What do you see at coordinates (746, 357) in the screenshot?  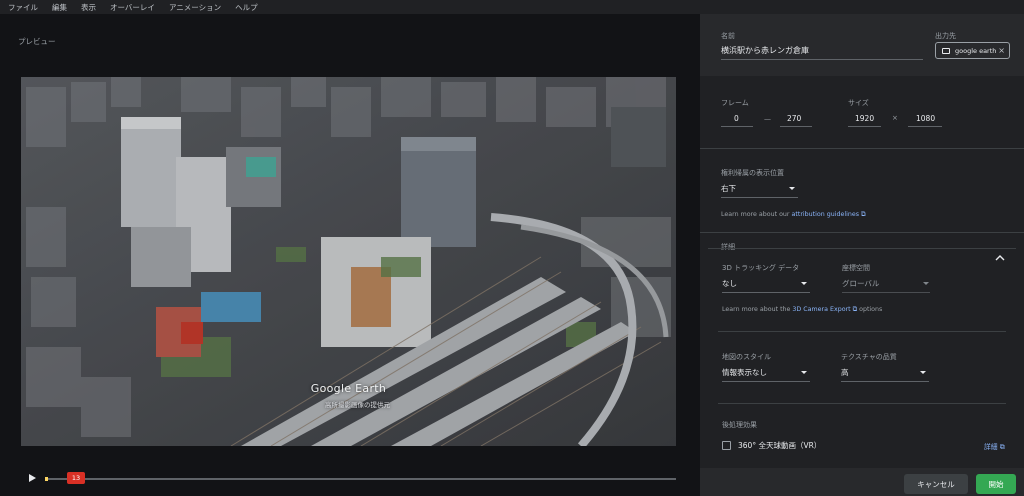 I see `map-style-label: 地図のスタイル` at bounding box center [746, 357].